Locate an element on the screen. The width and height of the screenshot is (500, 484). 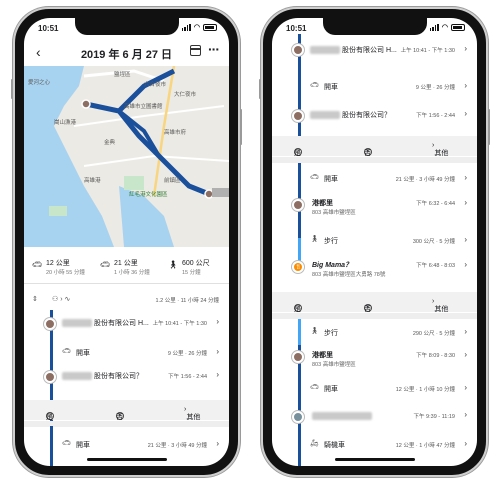
activity-row: 🚗︎ 開車 12 公里 · 1 小時 10 分鐘 › is located at coordinates (374, 389).